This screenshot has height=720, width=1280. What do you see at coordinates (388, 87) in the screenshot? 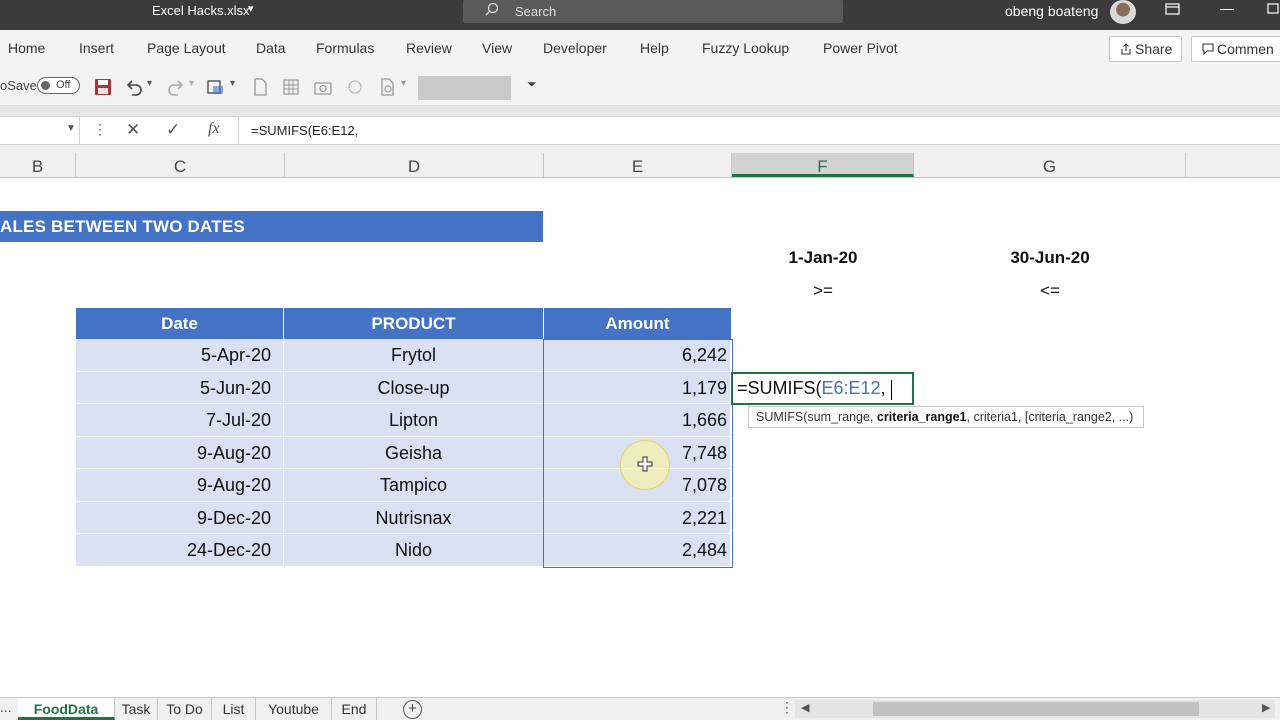
I see `print-preview-icon` at bounding box center [388, 87].